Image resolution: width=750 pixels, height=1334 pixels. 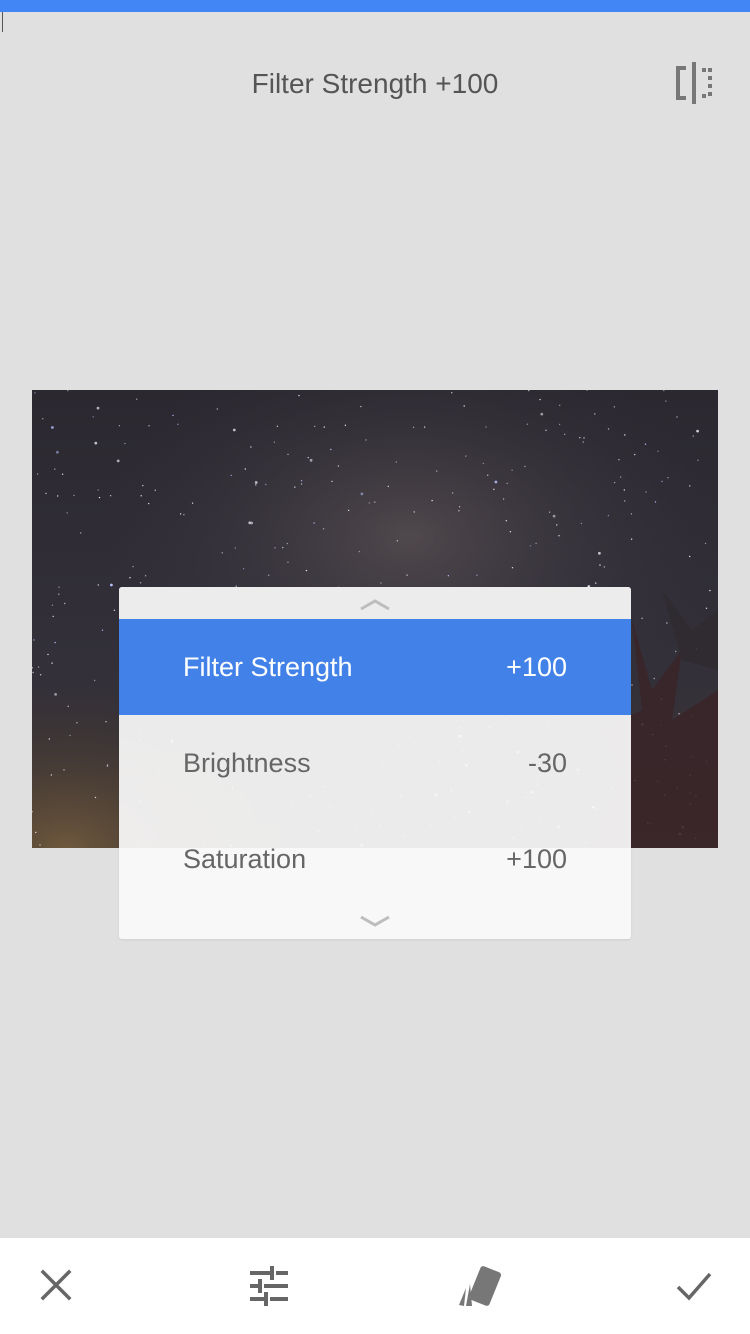 What do you see at coordinates (269, 1286) in the screenshot?
I see `adjust-button` at bounding box center [269, 1286].